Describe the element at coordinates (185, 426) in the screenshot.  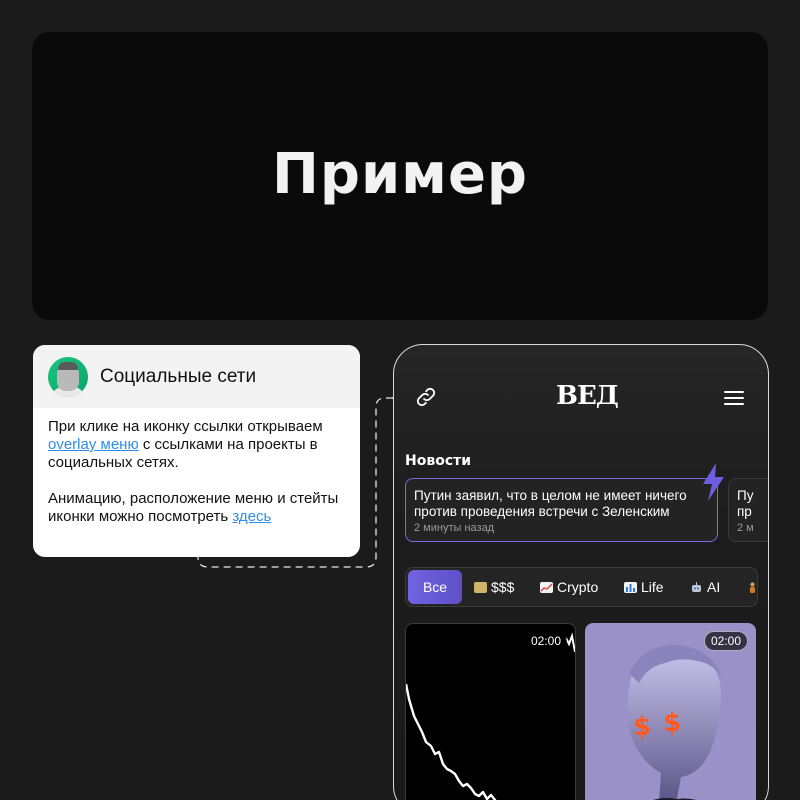
I see `annotation-text: При клике на иконку ссылки открываем` at that location.